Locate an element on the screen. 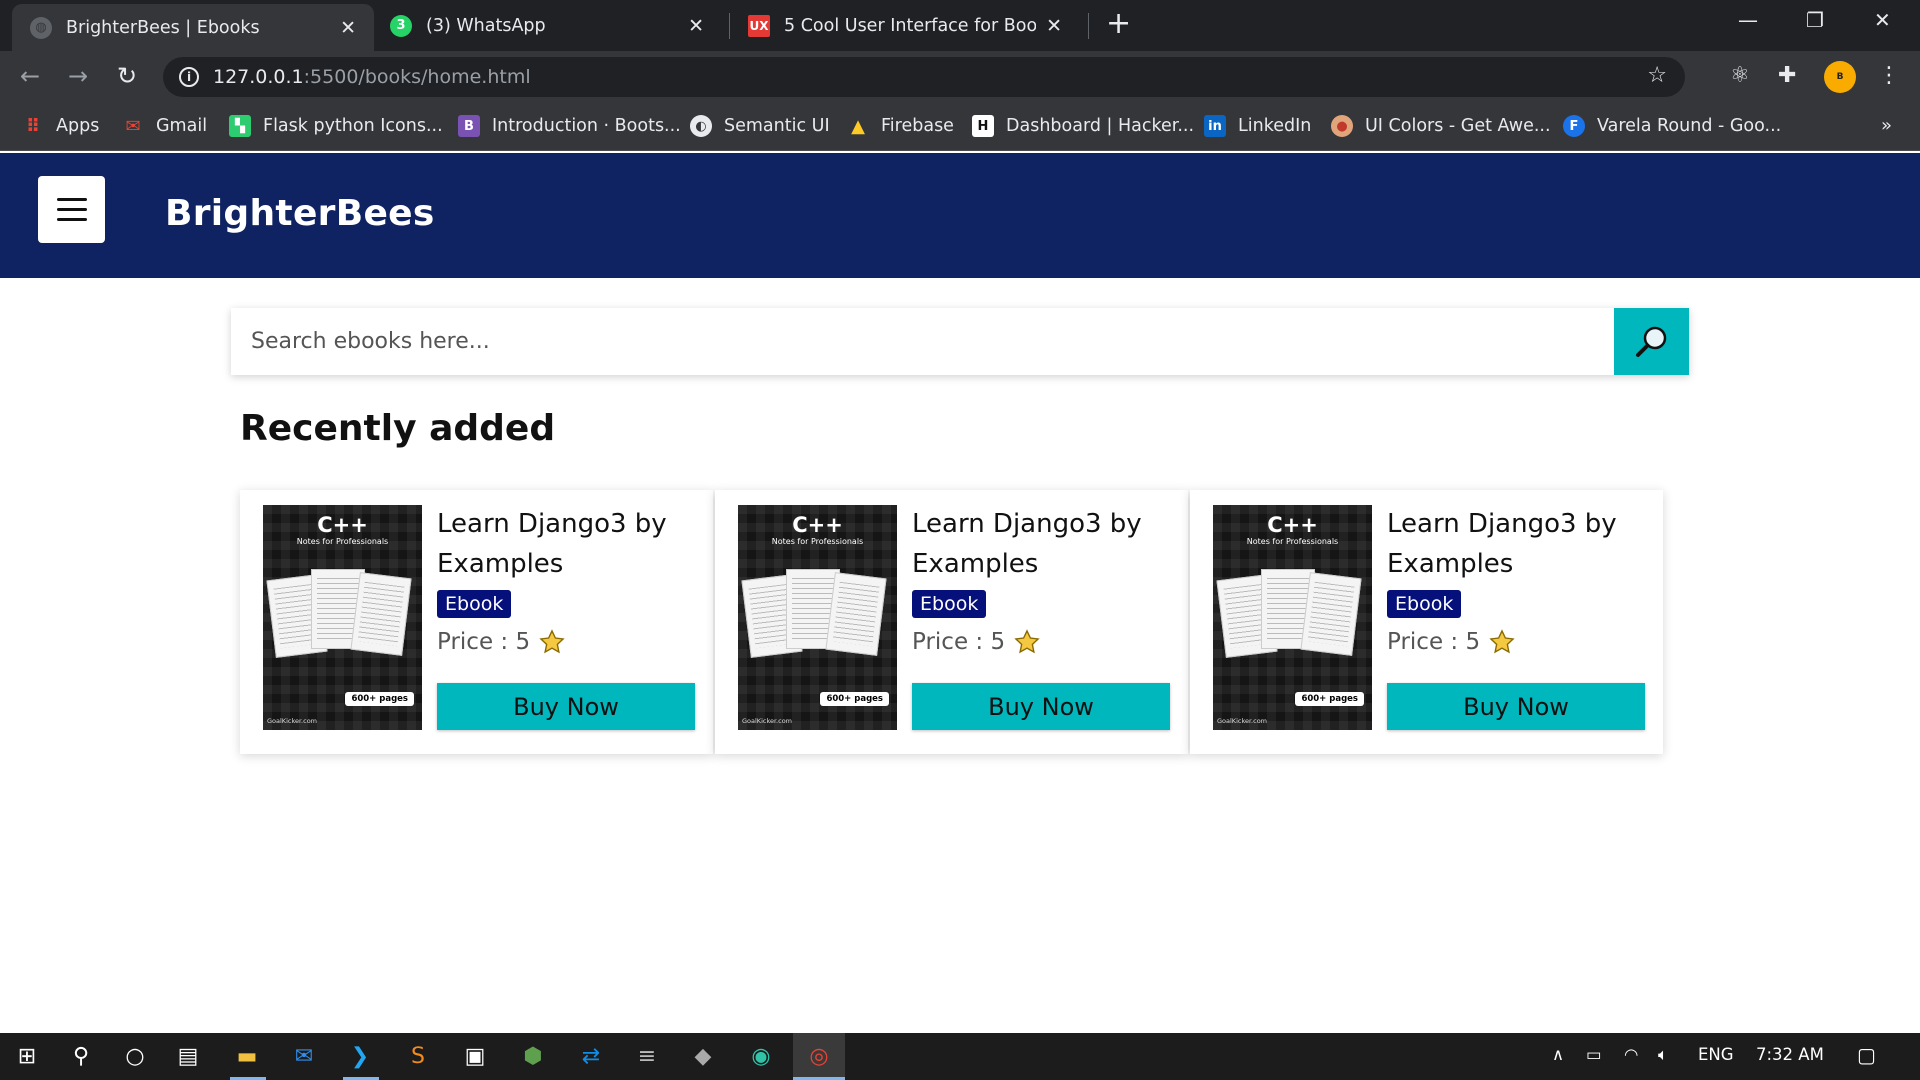 This screenshot has width=1920, height=1080. battery-icon: ▭ is located at coordinates (1594, 1054).